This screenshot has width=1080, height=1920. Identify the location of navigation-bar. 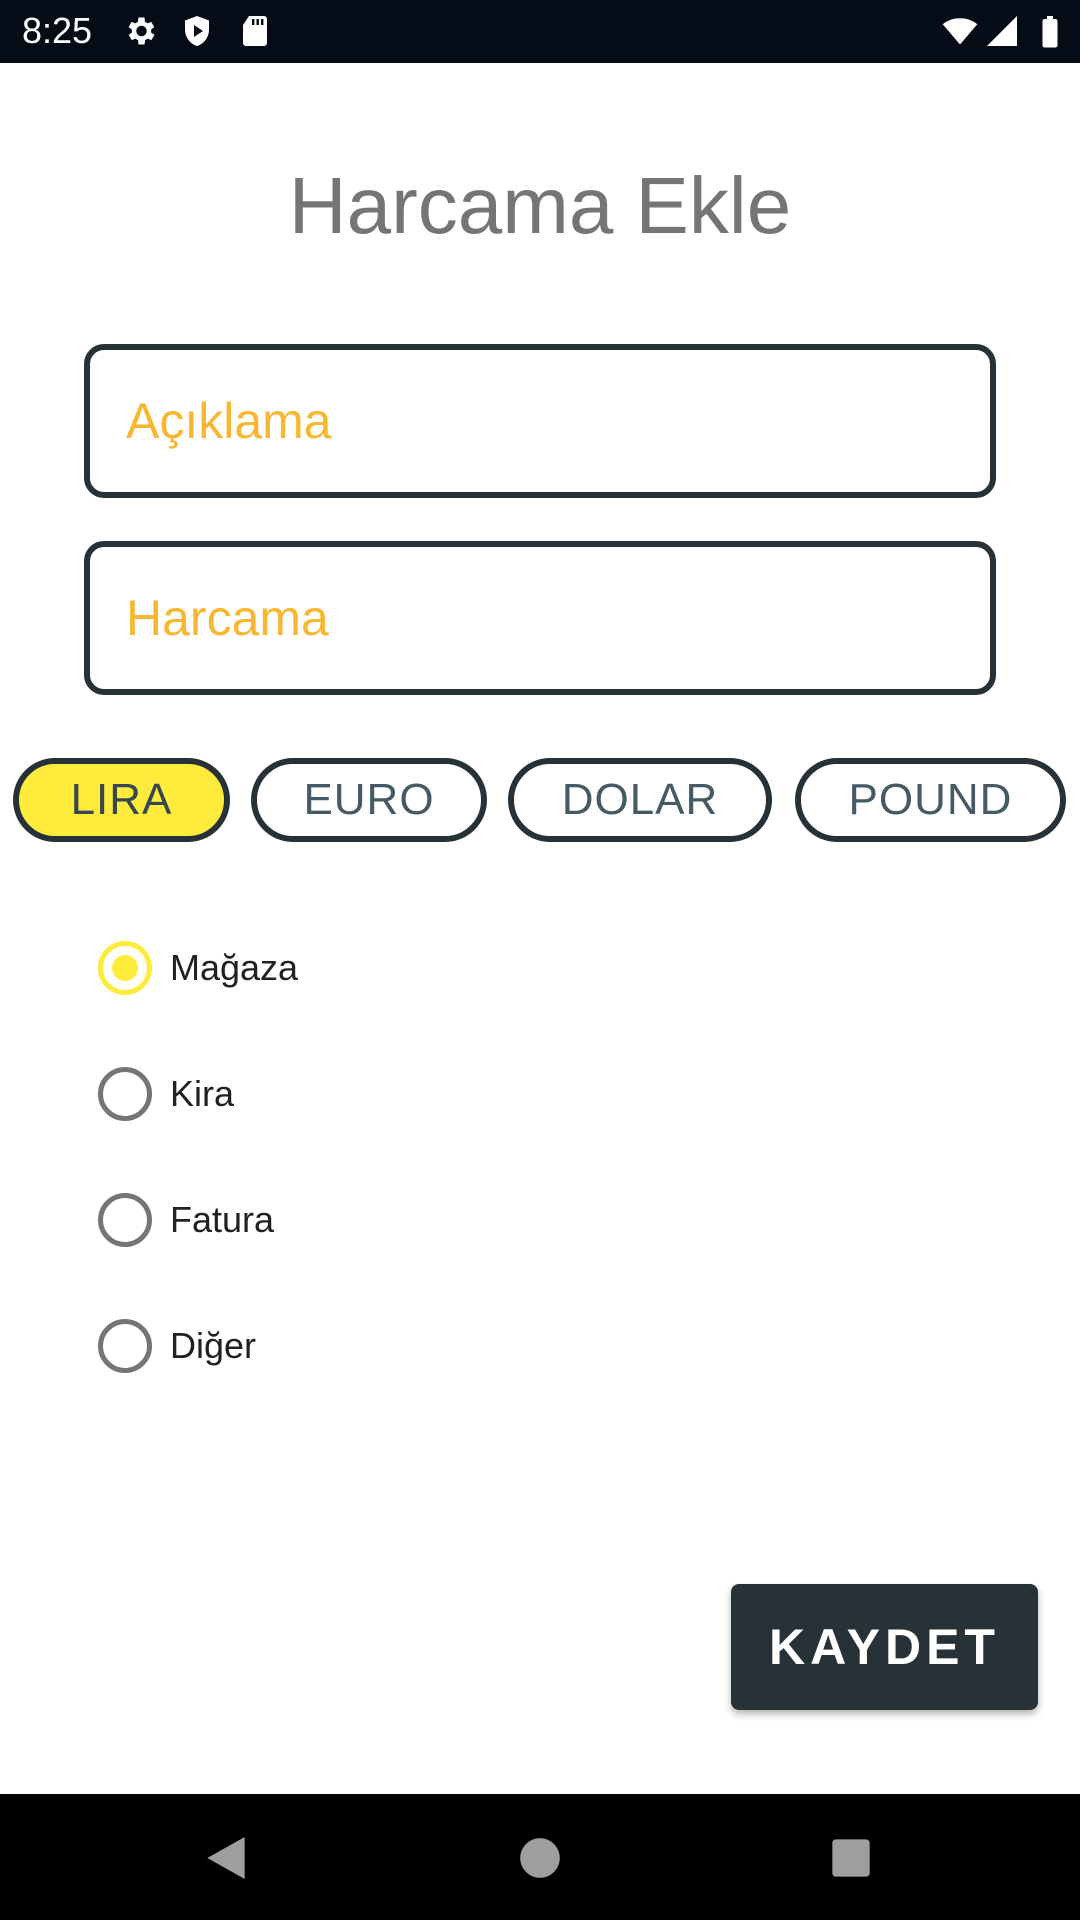
(540, 1857).